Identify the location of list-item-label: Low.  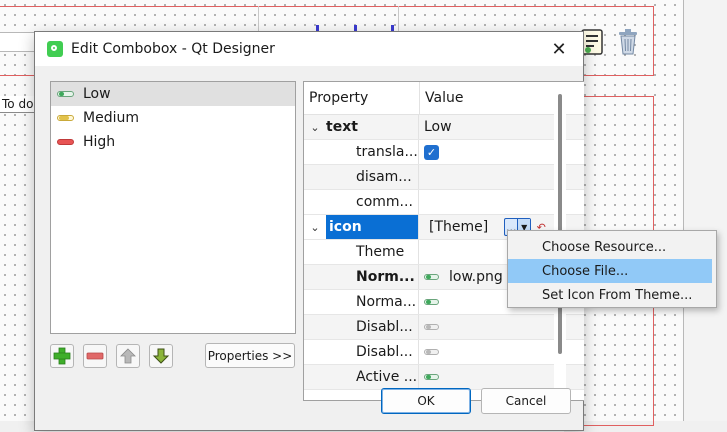
(97, 94).